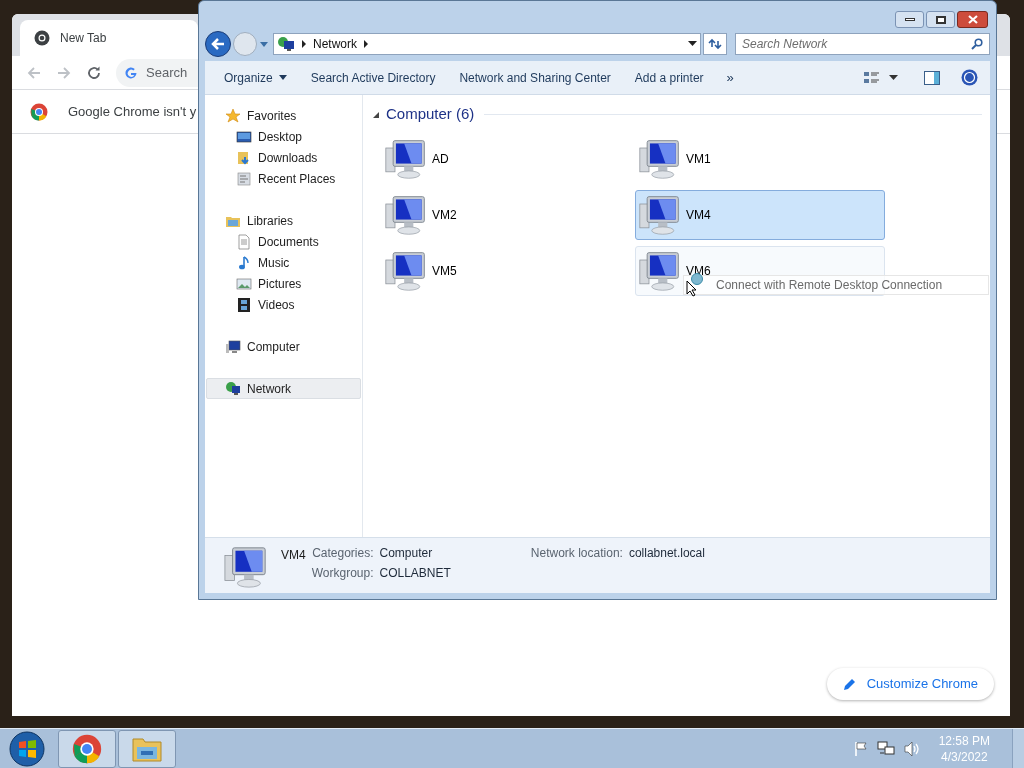 The width and height of the screenshot is (1024, 768). I want to click on nav-item: Downloads, so click(283, 157).